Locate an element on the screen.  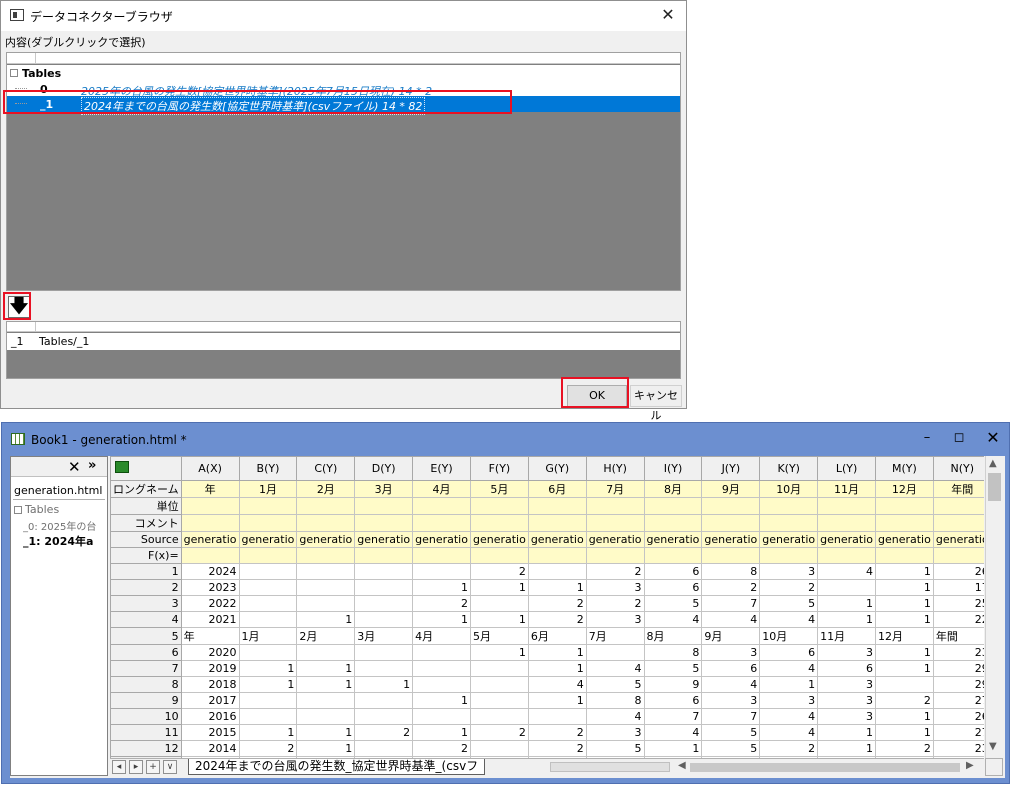
data-cell: 2014 is located at coordinates (210, 748).